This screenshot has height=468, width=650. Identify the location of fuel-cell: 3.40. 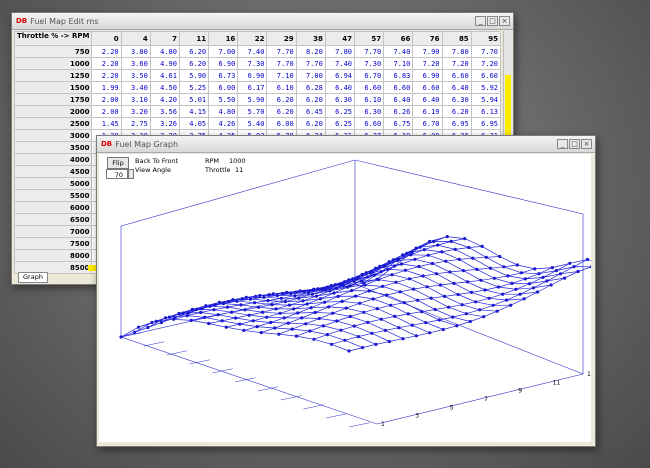
(135, 87).